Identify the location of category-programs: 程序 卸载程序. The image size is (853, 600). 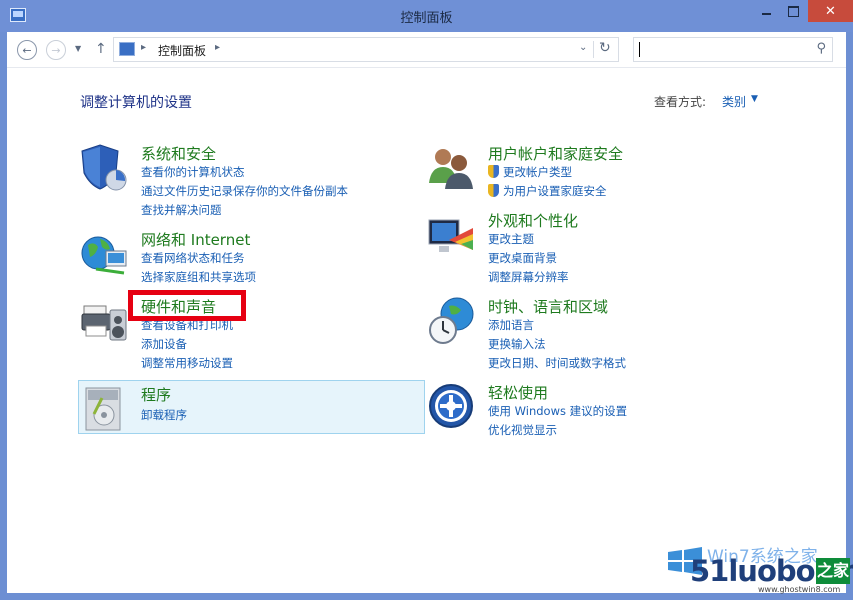
(250, 407).